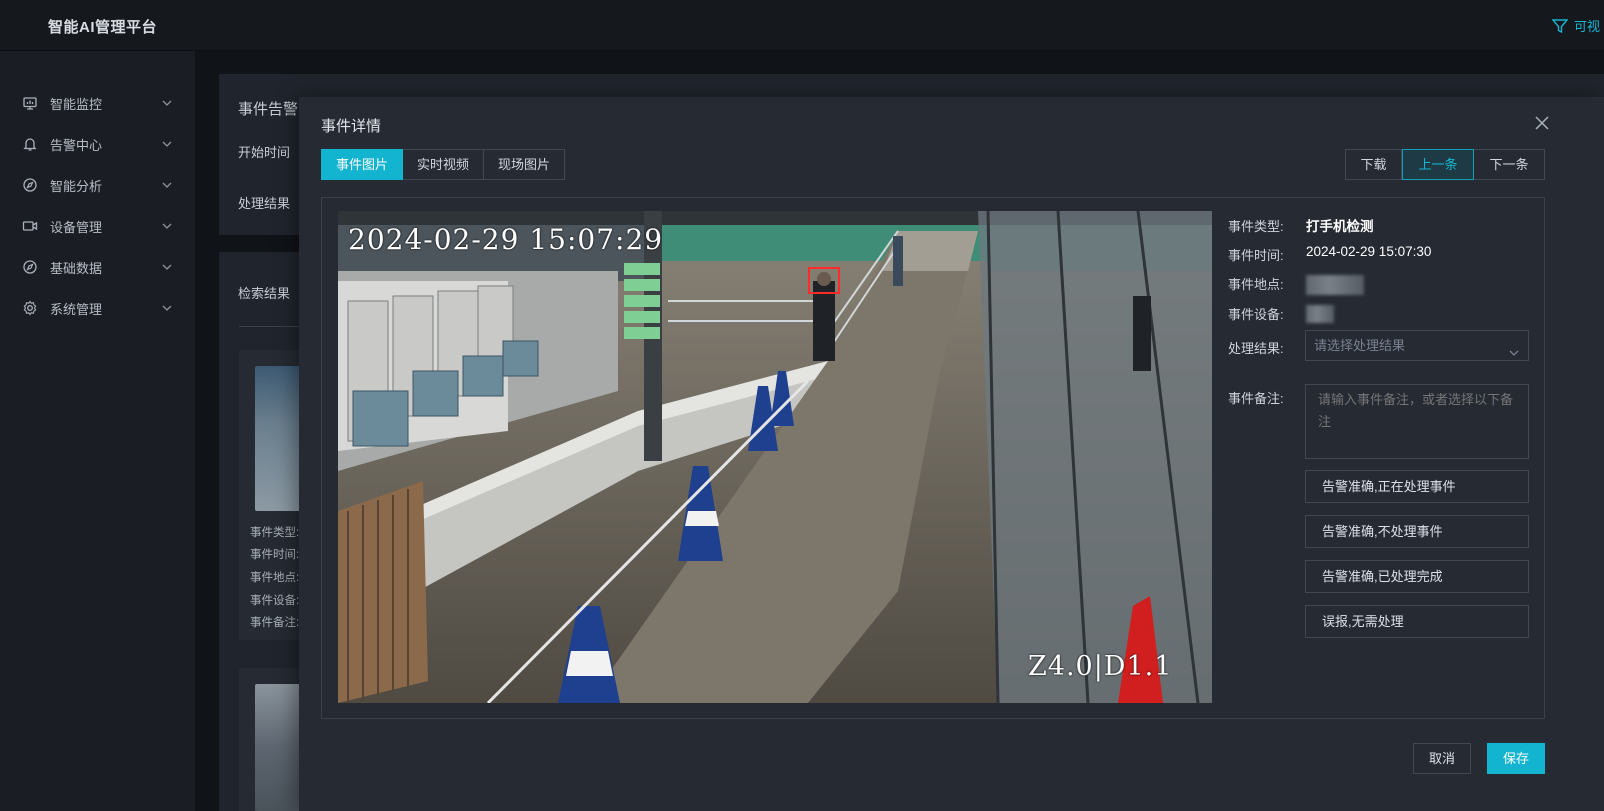 Image resolution: width=1604 pixels, height=811 pixels. Describe the element at coordinates (1256, 398) in the screenshot. I see `remark-label: 事件备注:` at that location.